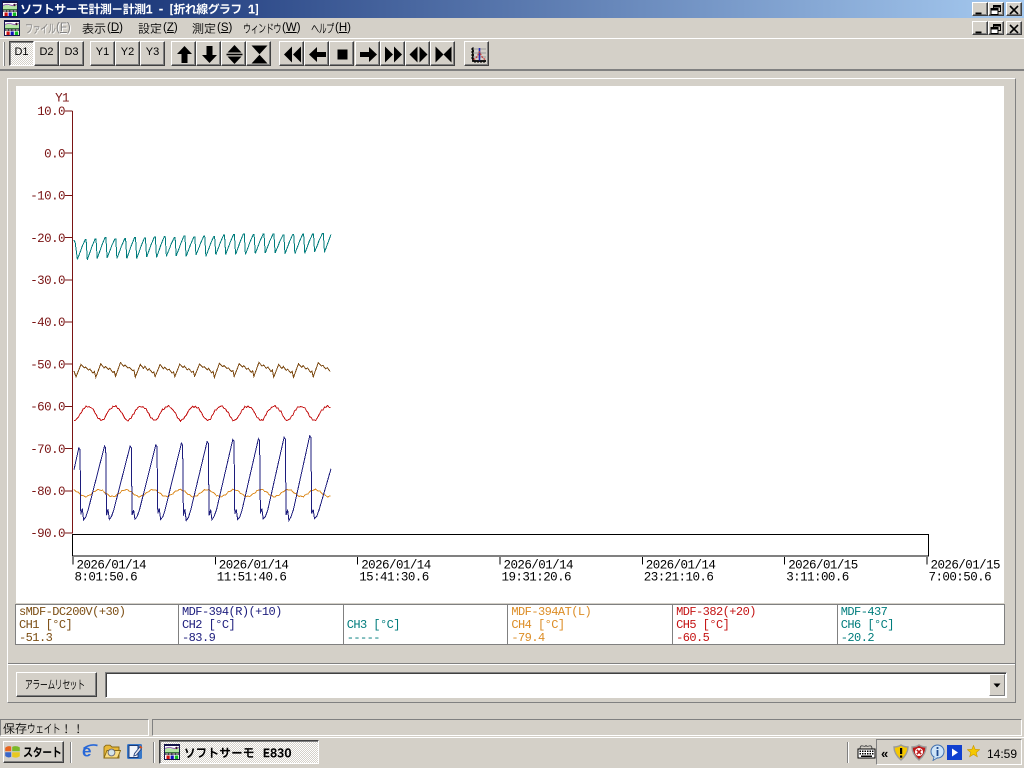 Image resolution: width=1024 pixels, height=768 pixels. What do you see at coordinates (252, 578) in the screenshot?
I see `svg-text: 11:51:40.6` at bounding box center [252, 578].